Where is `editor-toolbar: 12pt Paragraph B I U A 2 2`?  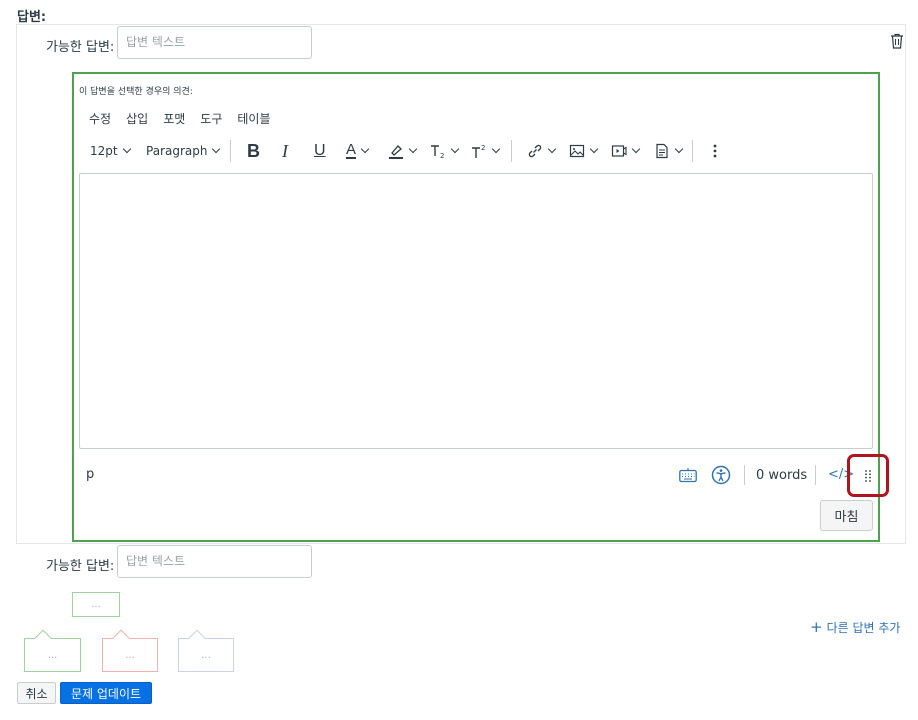
editor-toolbar: 12pt Paragraph B I U A 2 2 is located at coordinates (476, 151).